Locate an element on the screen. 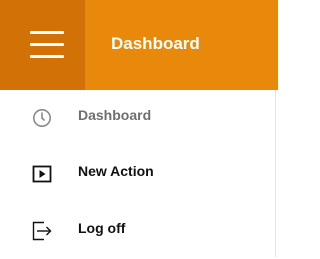 The height and width of the screenshot is (259, 320). menu-item-label: New Action is located at coordinates (116, 171).